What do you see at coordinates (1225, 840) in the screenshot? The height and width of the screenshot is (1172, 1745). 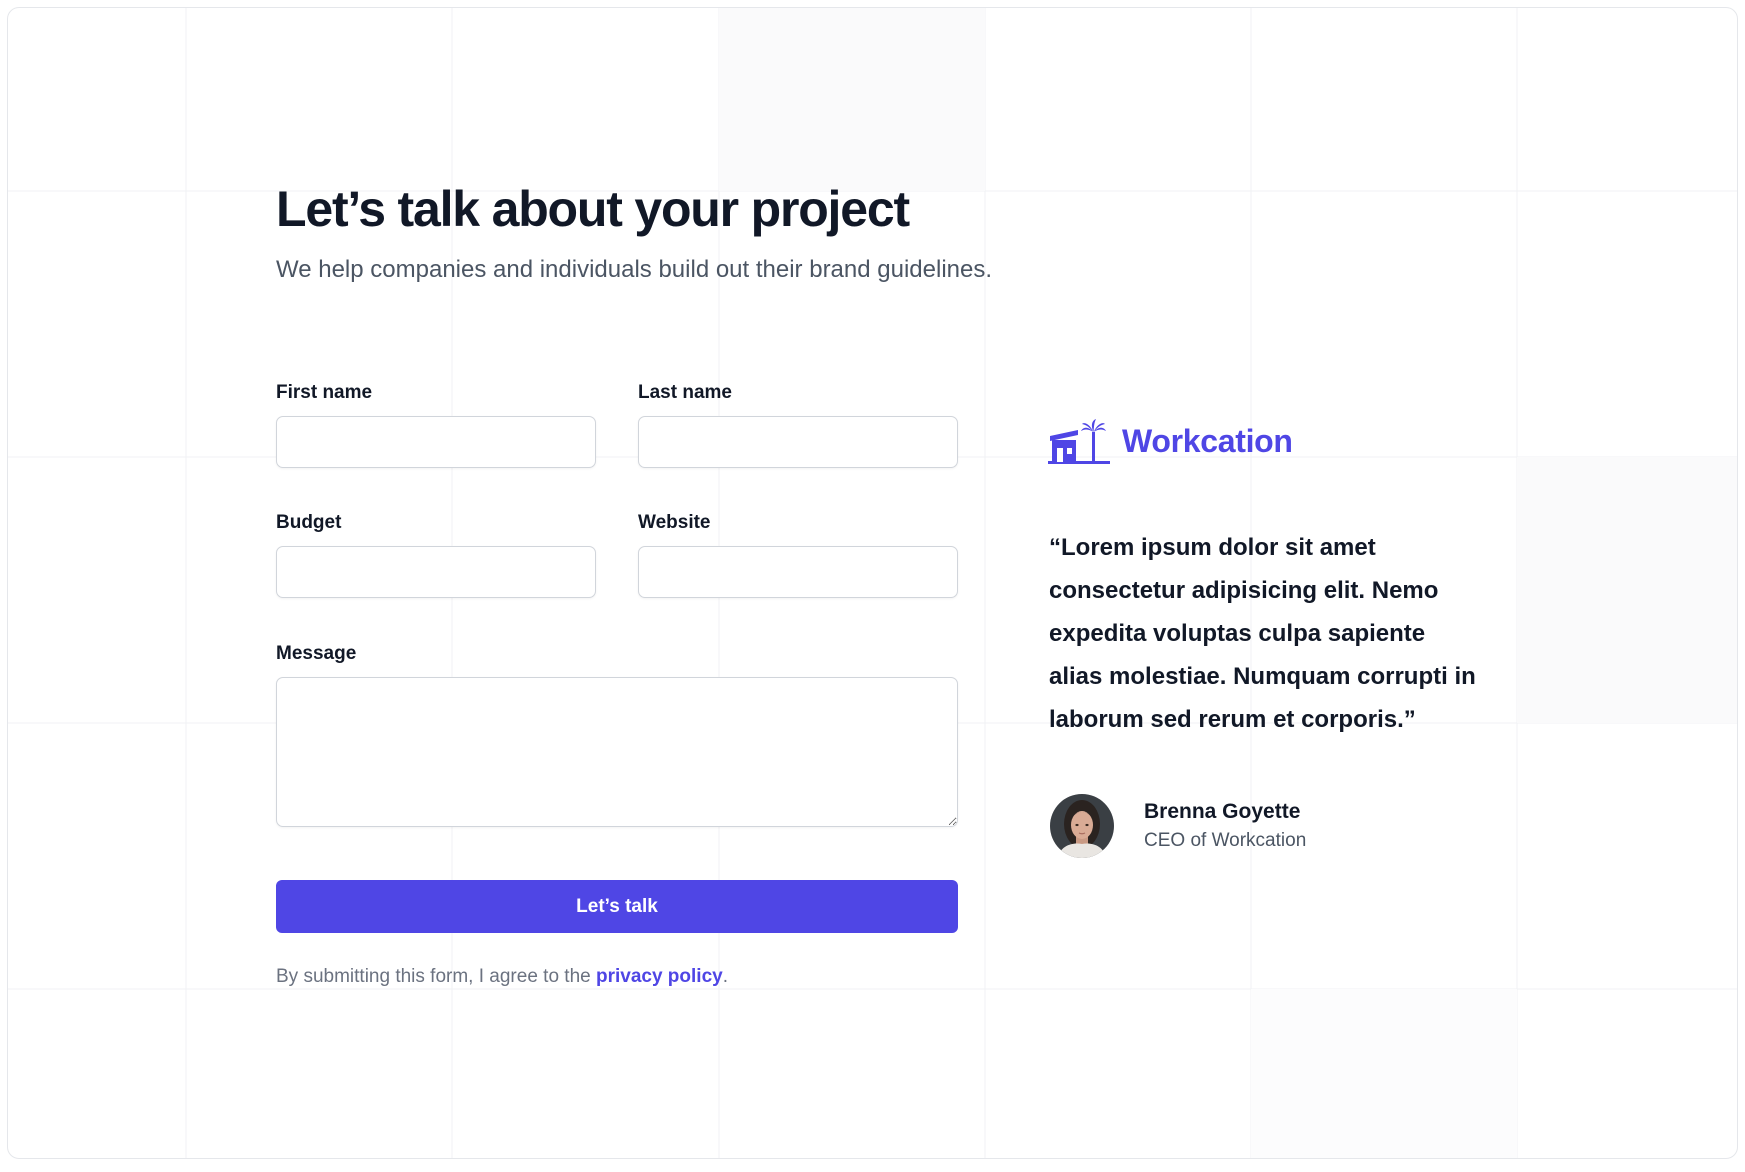 I see `author-role: CEO of Workcation` at bounding box center [1225, 840].